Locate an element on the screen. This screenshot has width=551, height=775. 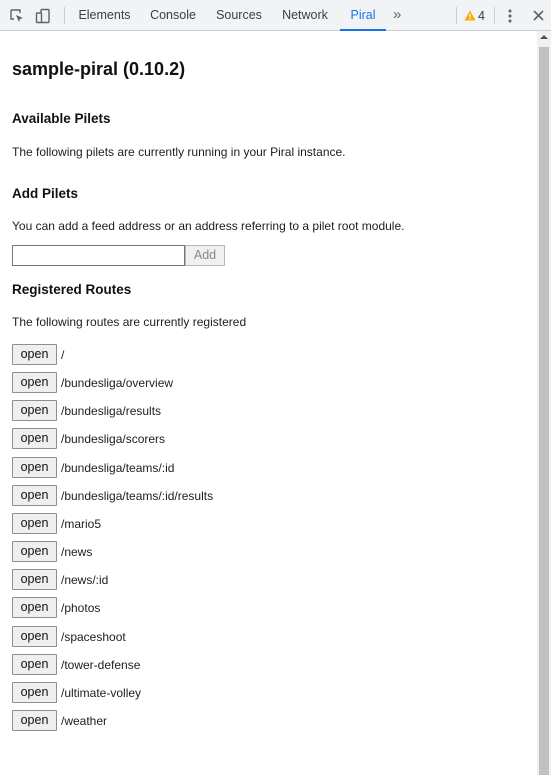
route-path: /photos is located at coordinates (81, 607).